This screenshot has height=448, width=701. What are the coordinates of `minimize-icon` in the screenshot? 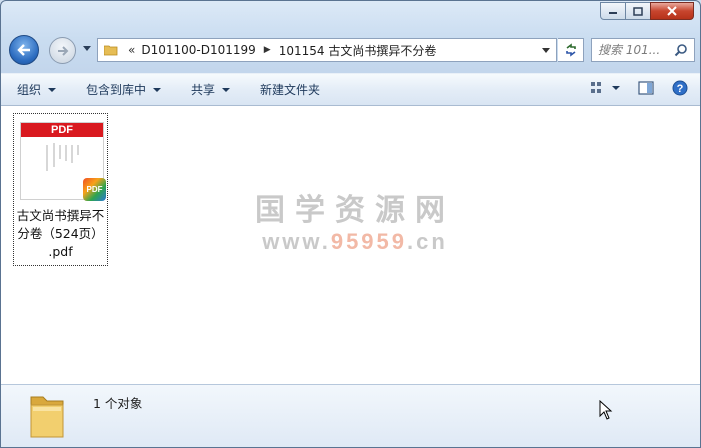 It's located at (613, 13).